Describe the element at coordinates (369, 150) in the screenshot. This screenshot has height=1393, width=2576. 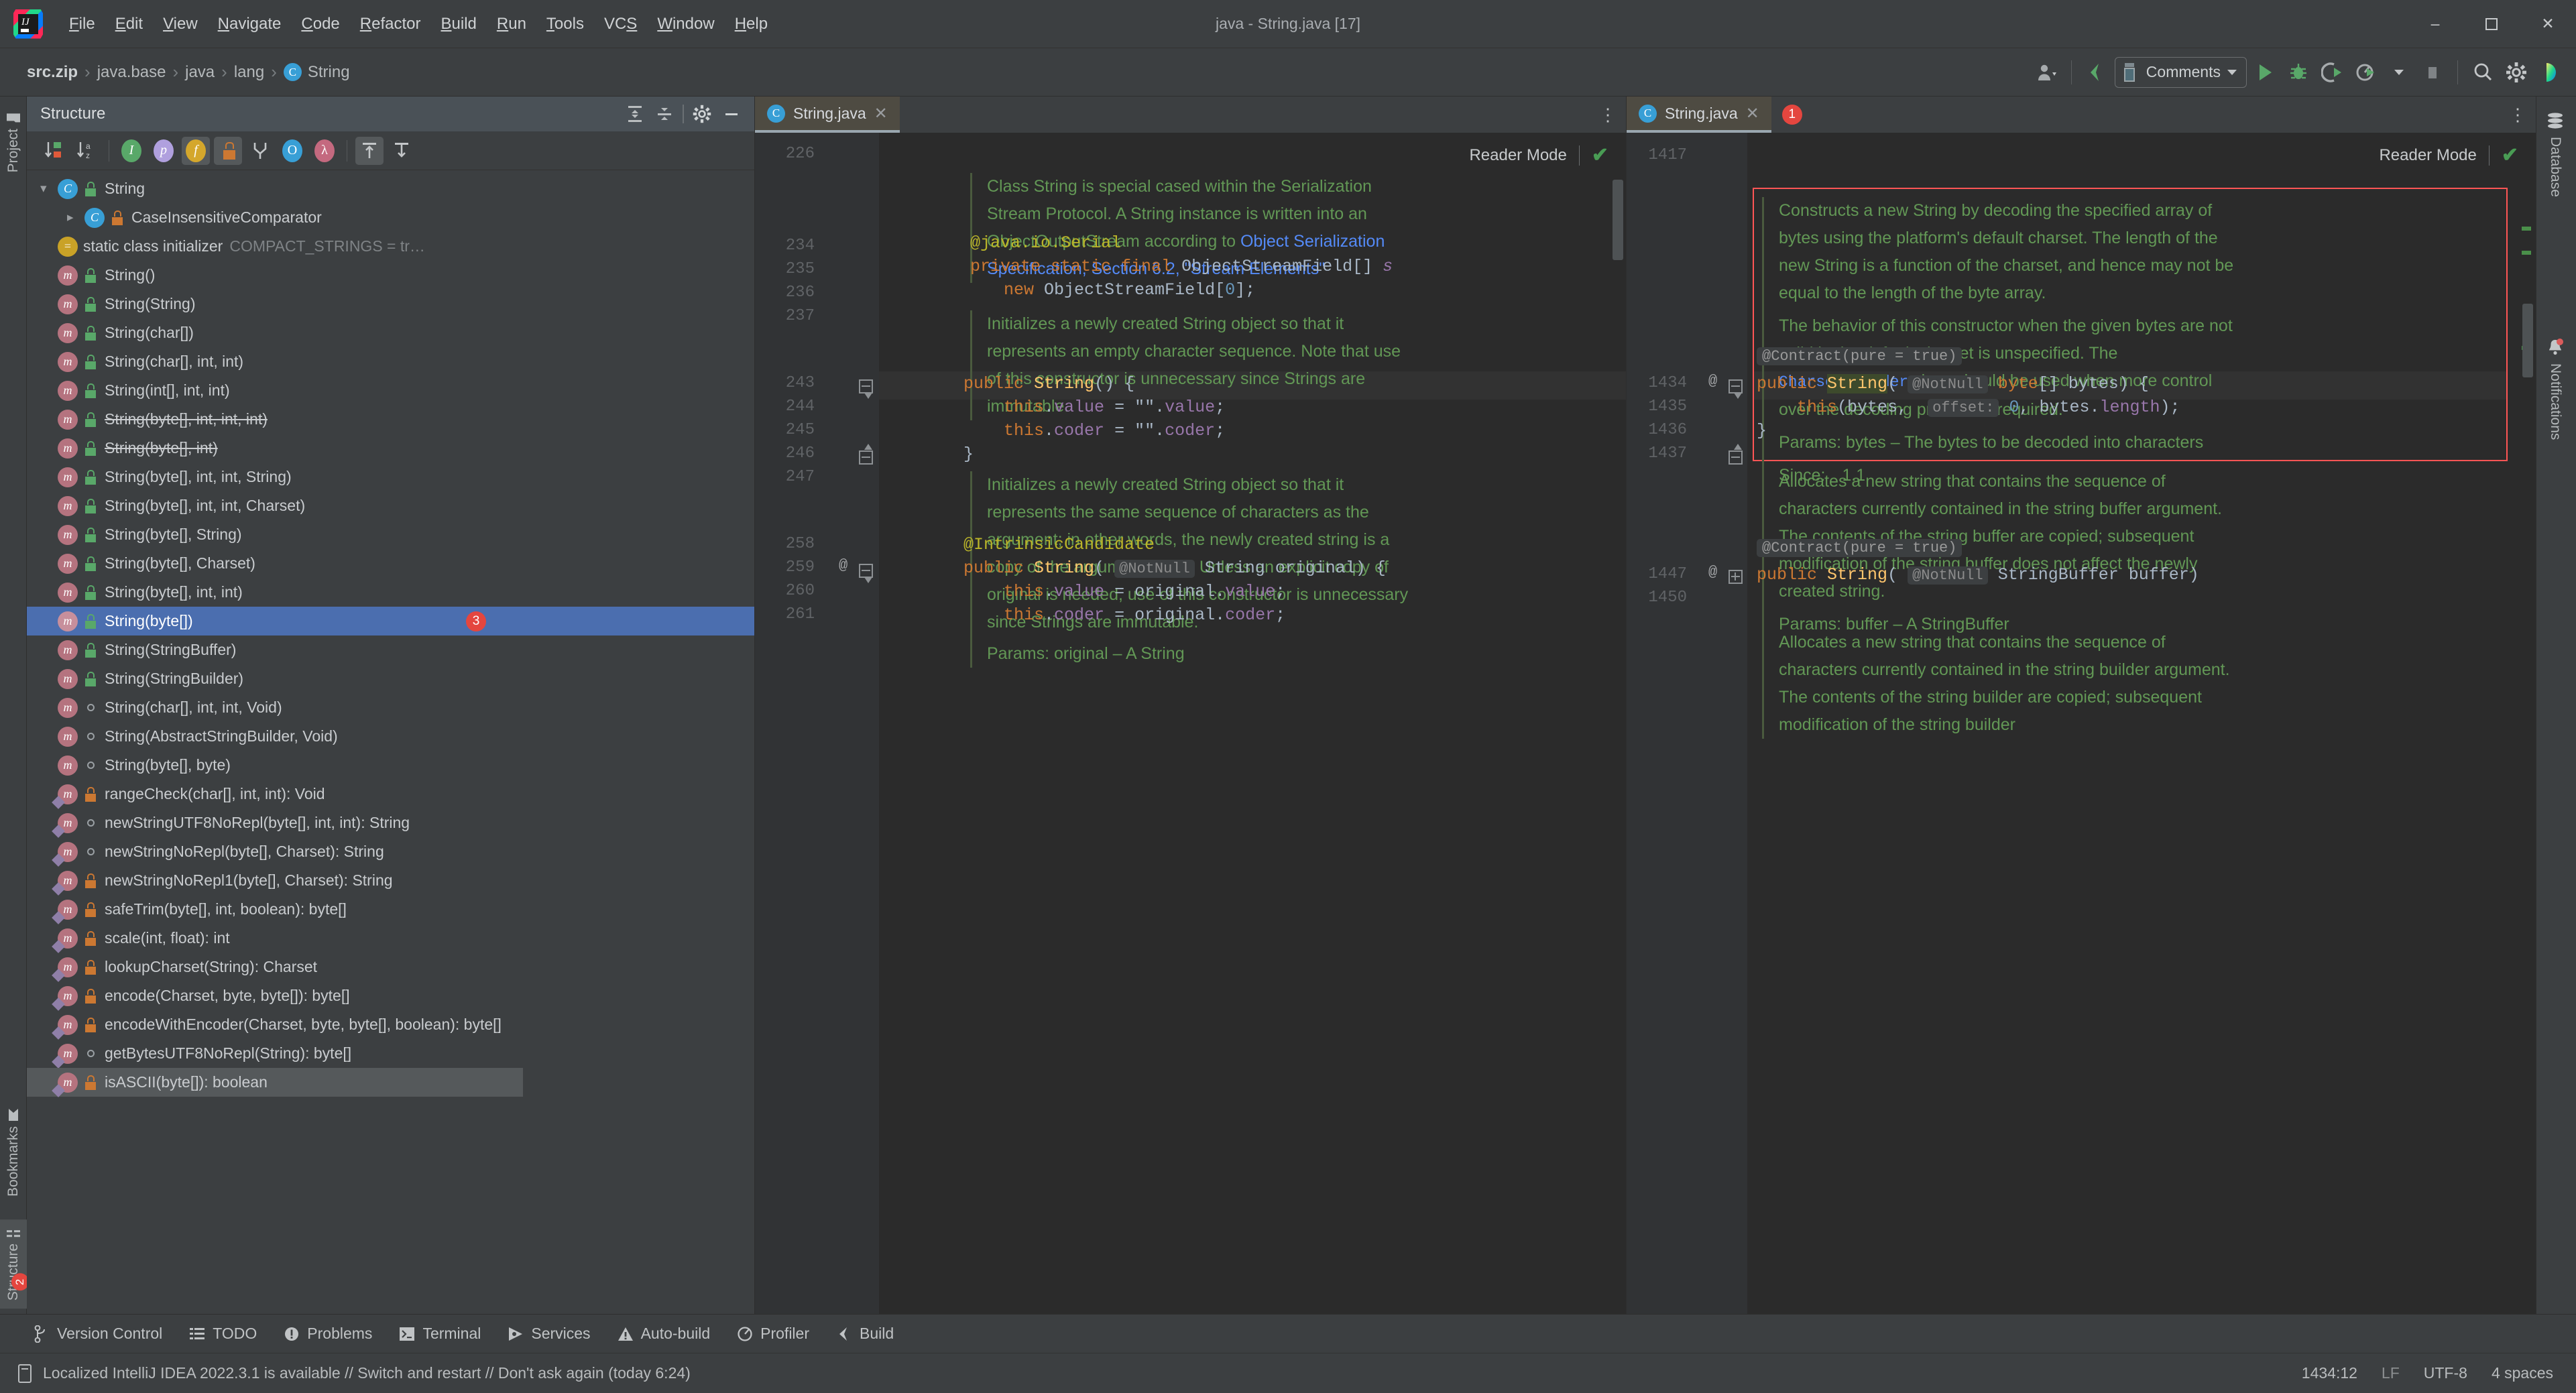
I see `autoscroll-to-source-icon` at that location.